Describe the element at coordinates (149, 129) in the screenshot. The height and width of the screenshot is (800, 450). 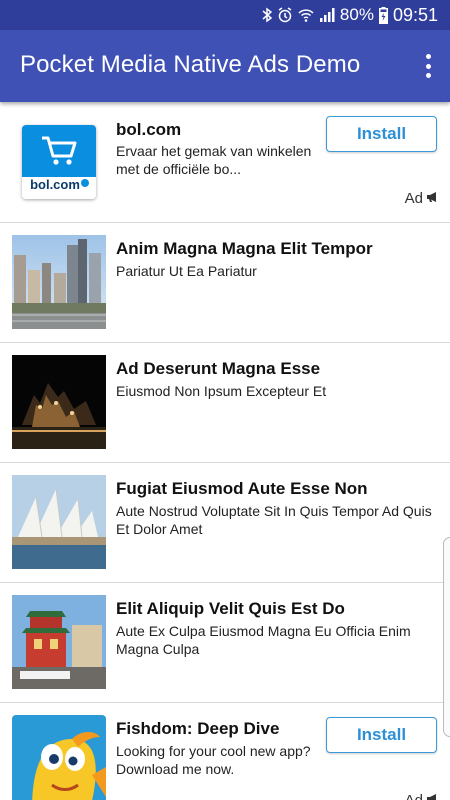
I see `ad-title: bol.com` at that location.